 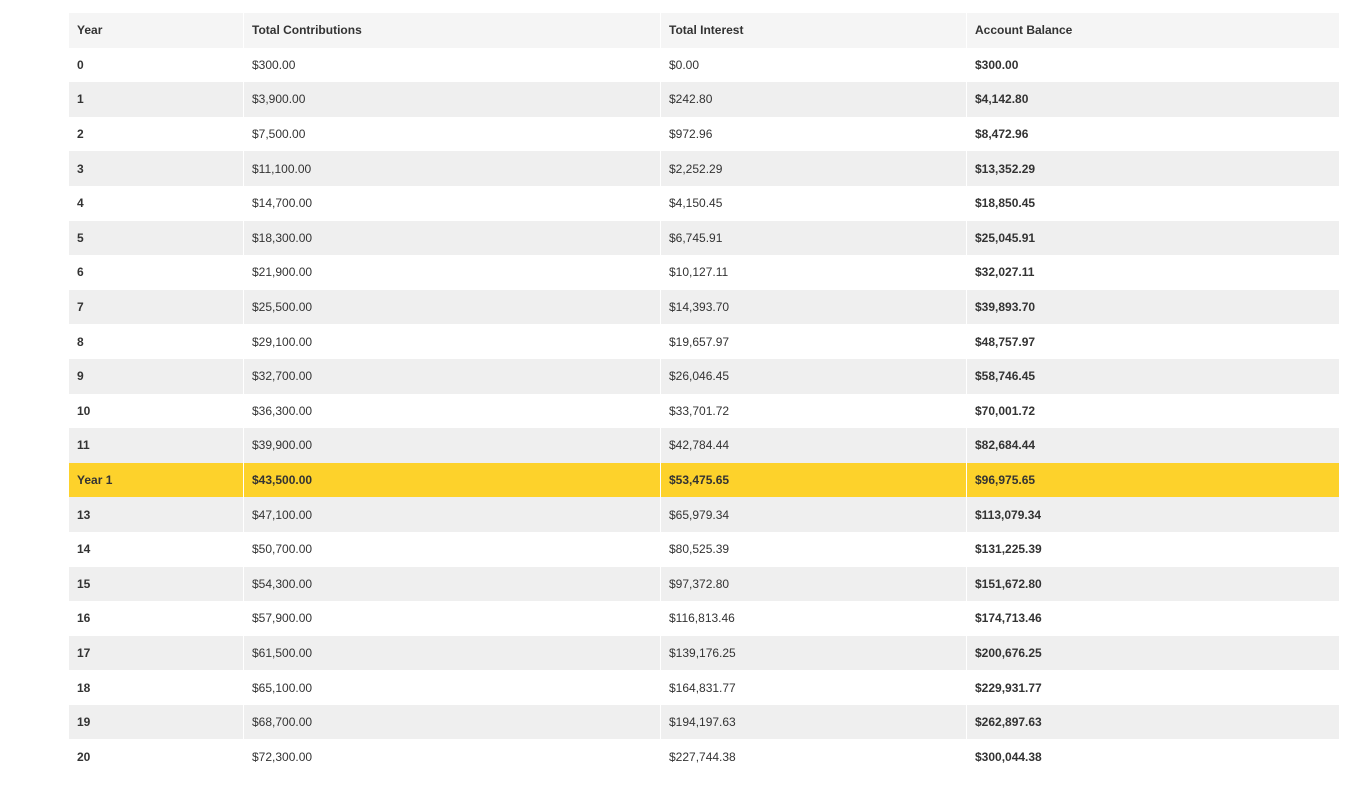 I want to click on table-row: 4 $14,700.00 $4,150.45 $18,850.45, so click(x=704, y=203).